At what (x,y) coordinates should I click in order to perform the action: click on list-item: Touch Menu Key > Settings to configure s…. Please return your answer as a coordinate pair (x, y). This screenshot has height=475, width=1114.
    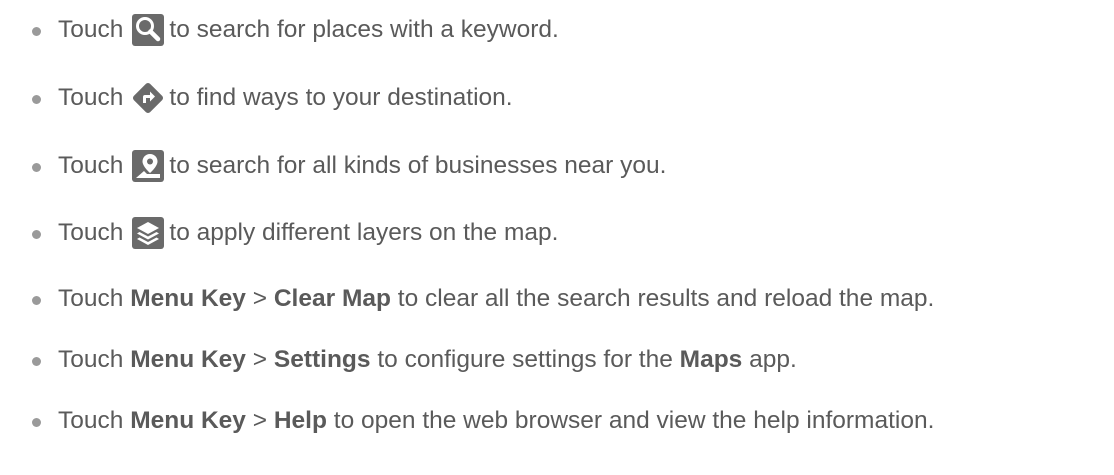
    Looking at the image, I should click on (557, 360).